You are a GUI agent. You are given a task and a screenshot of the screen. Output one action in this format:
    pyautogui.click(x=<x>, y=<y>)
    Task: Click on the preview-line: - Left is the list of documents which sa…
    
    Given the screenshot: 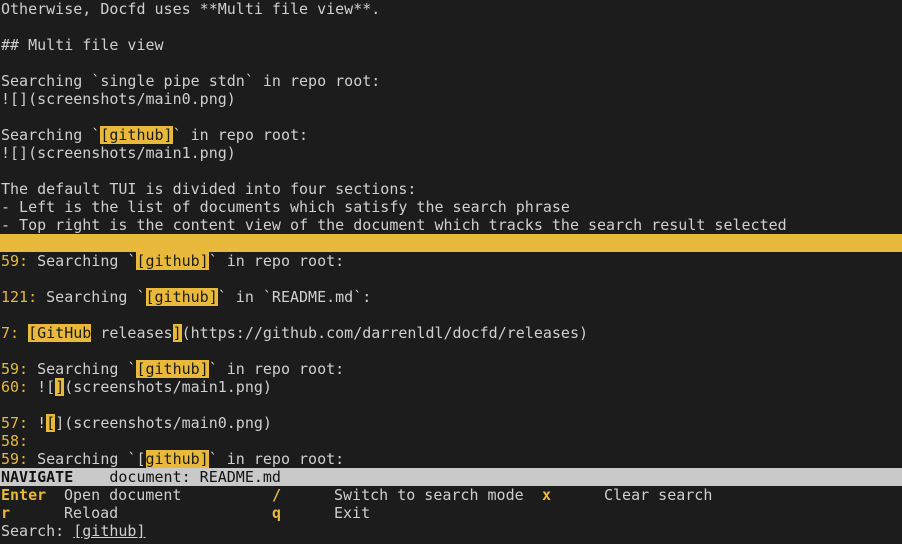 What is the action you would take?
    pyautogui.click(x=285, y=207)
    